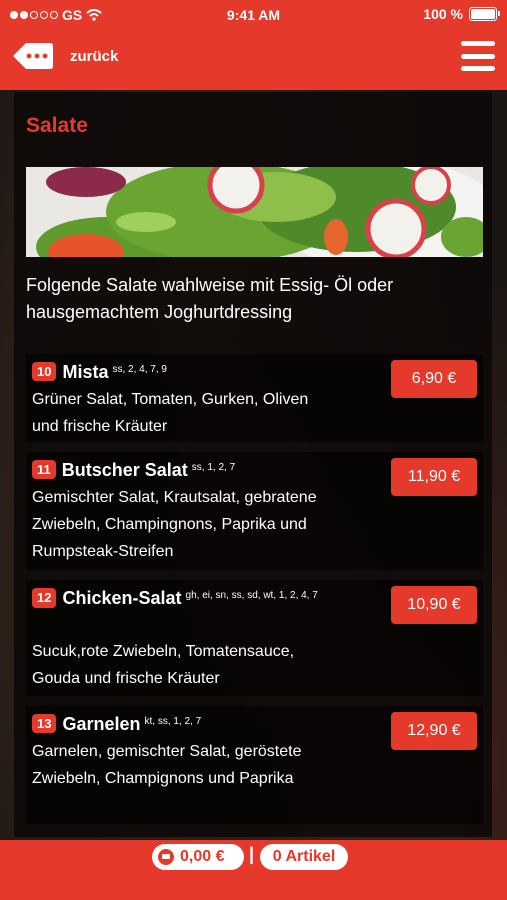  I want to click on item-number-badge: 12, so click(44, 598).